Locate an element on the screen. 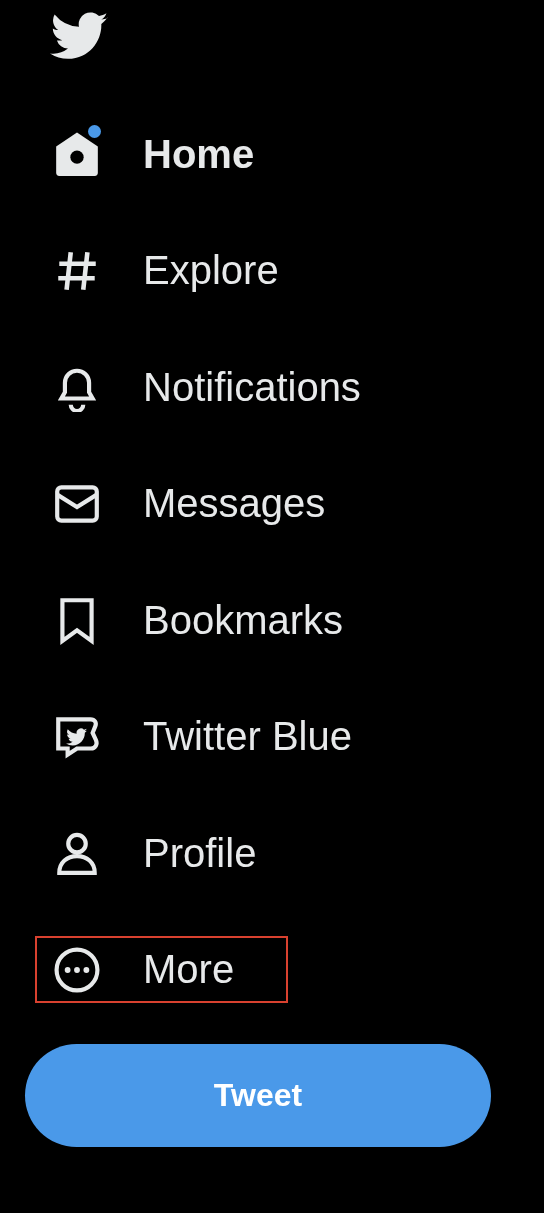  nav-item: Twitter Blue is located at coordinates (220, 737).